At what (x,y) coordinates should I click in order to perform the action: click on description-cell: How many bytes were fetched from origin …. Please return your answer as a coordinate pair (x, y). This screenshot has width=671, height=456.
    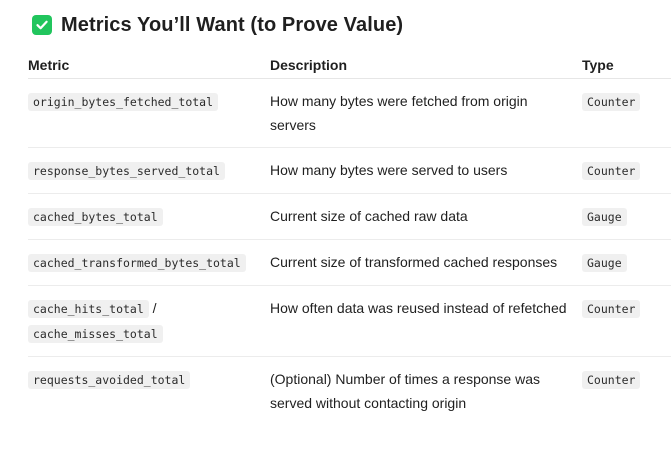
    Looking at the image, I should click on (426, 113).